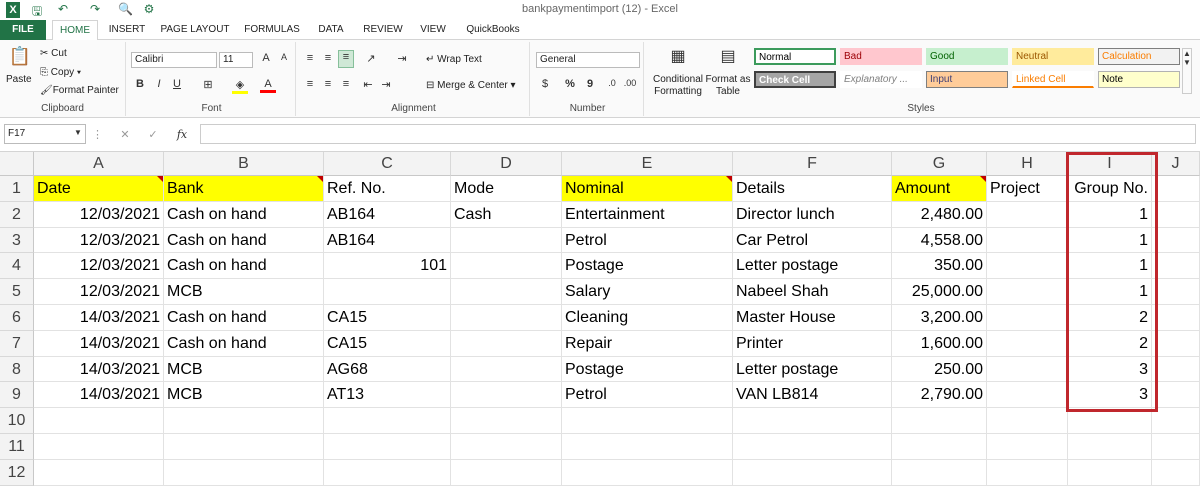  Describe the element at coordinates (881, 56) in the screenshot. I see `cell-style-bad: Bad` at that location.